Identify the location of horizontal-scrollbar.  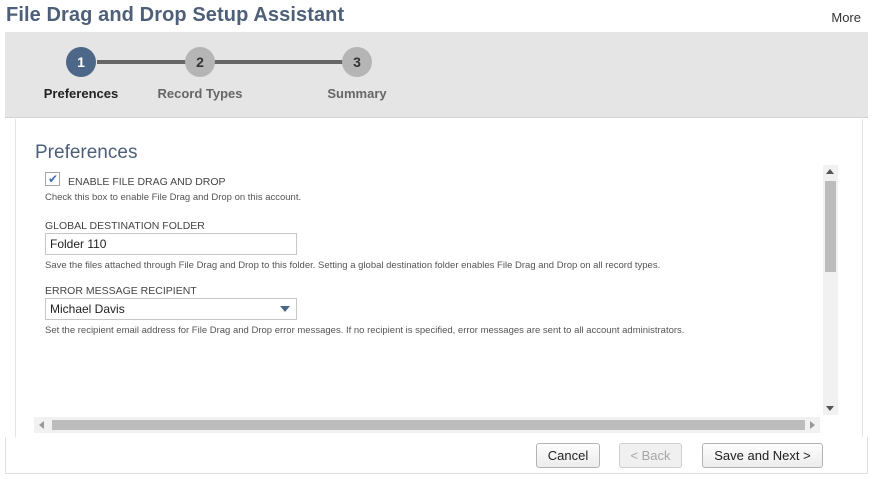
(427, 425).